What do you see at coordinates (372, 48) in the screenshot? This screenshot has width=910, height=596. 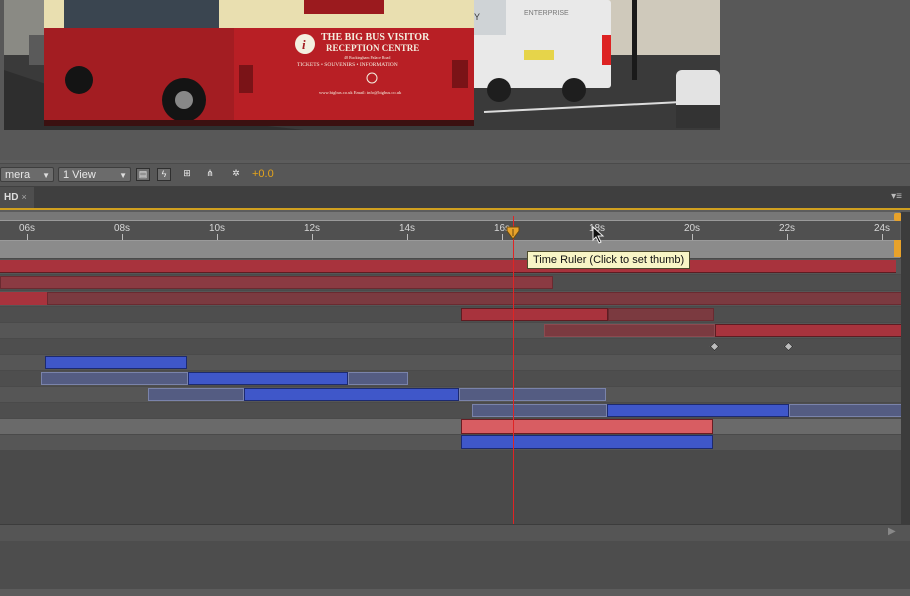 I see `bus-sign-line2: RECEPTION CENTRE` at bounding box center [372, 48].